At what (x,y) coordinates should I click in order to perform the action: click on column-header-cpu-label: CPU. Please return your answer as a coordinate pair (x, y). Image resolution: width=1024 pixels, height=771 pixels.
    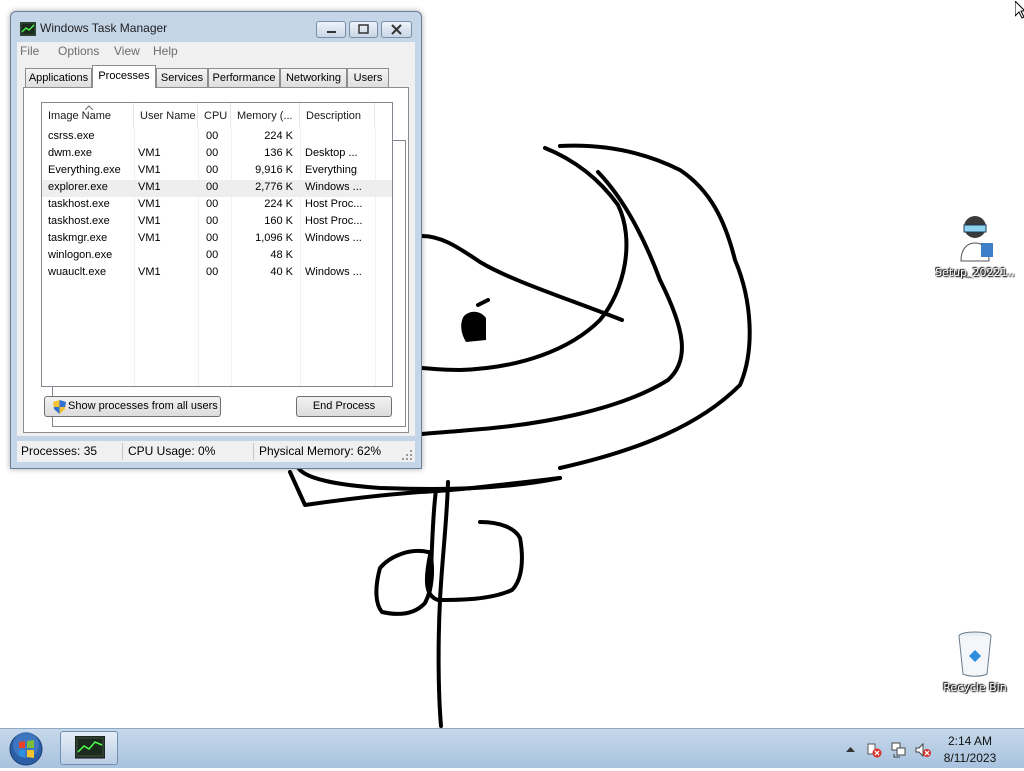
    Looking at the image, I should click on (216, 116).